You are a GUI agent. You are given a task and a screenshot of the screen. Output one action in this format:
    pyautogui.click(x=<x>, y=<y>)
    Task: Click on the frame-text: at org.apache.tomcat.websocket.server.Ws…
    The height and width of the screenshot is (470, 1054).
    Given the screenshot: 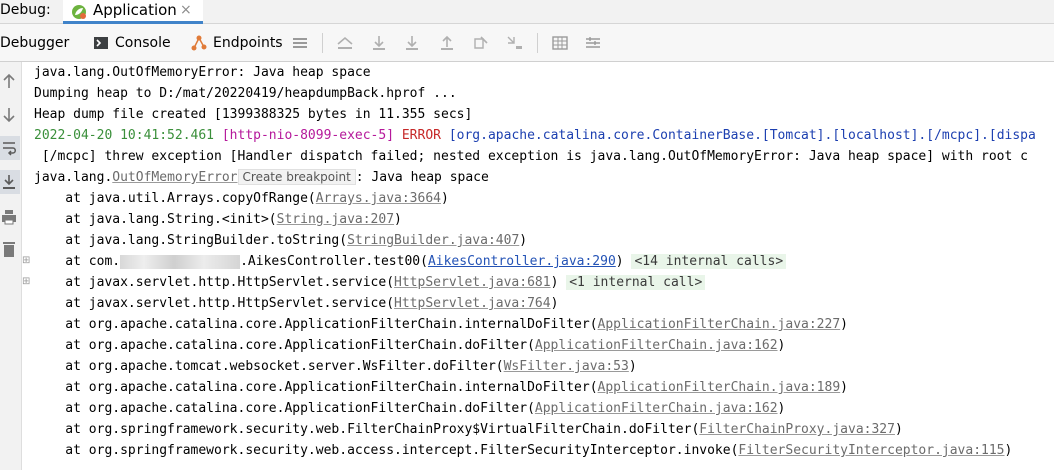 What is the action you would take?
    pyautogui.click(x=269, y=366)
    